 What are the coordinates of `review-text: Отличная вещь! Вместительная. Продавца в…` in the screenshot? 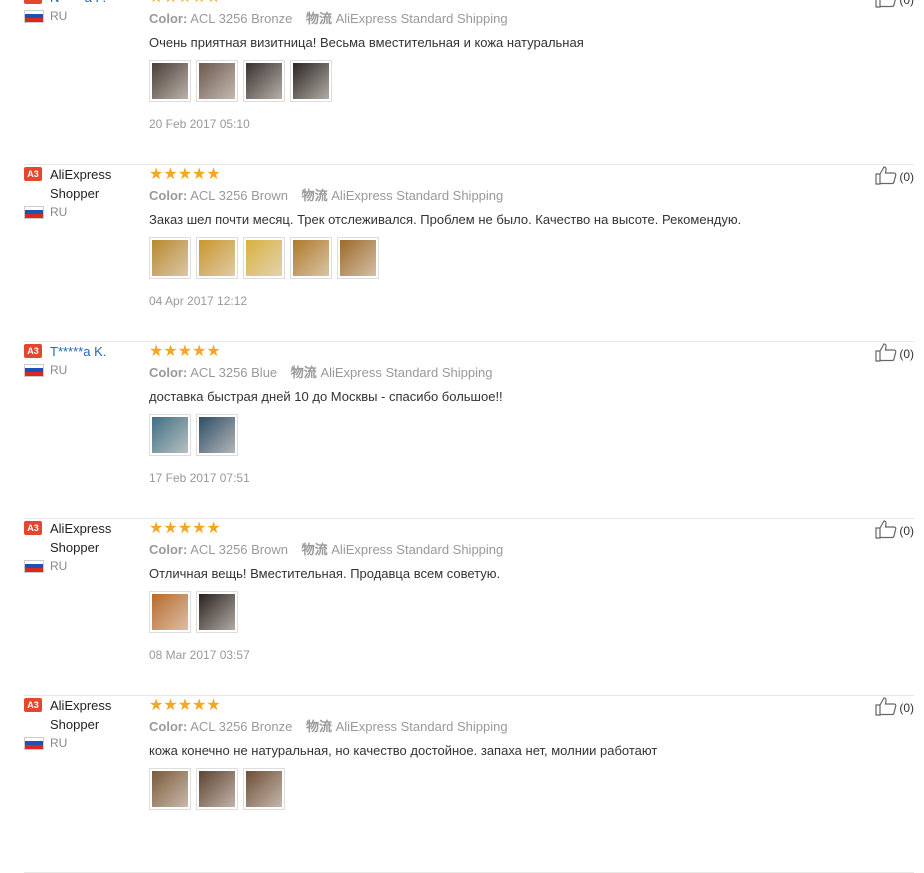 It's located at (325, 573).